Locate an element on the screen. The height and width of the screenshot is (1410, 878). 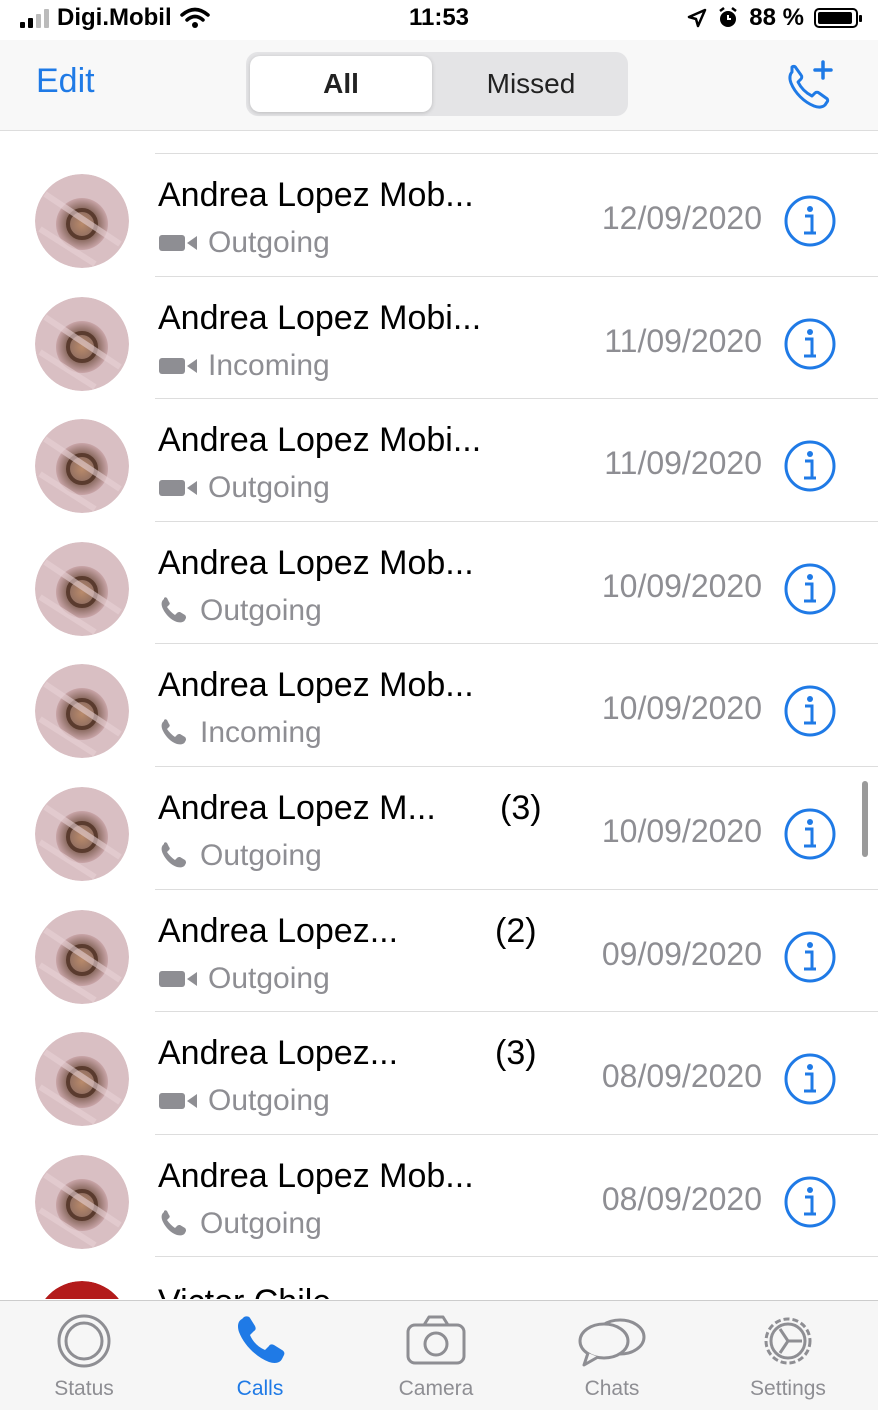
tab-camera: Camera is located at coordinates (436, 1356).